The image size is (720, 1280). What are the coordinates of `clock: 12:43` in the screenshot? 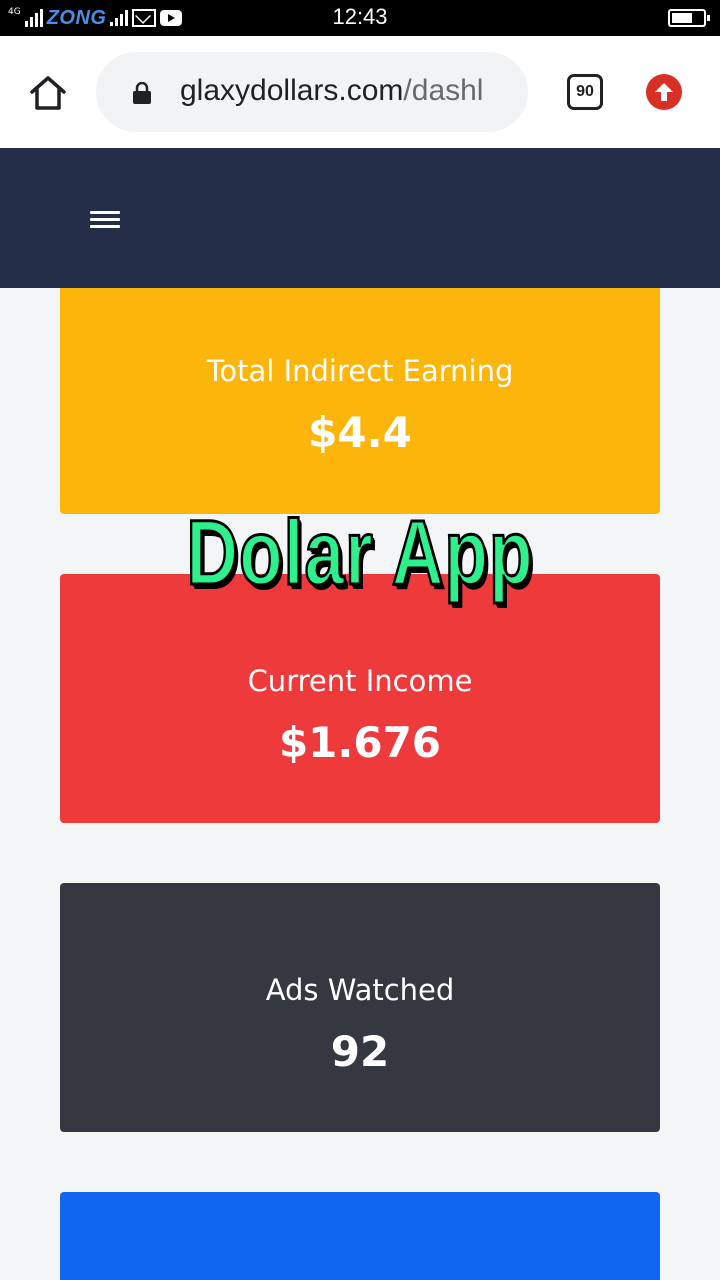 It's located at (360, 16).